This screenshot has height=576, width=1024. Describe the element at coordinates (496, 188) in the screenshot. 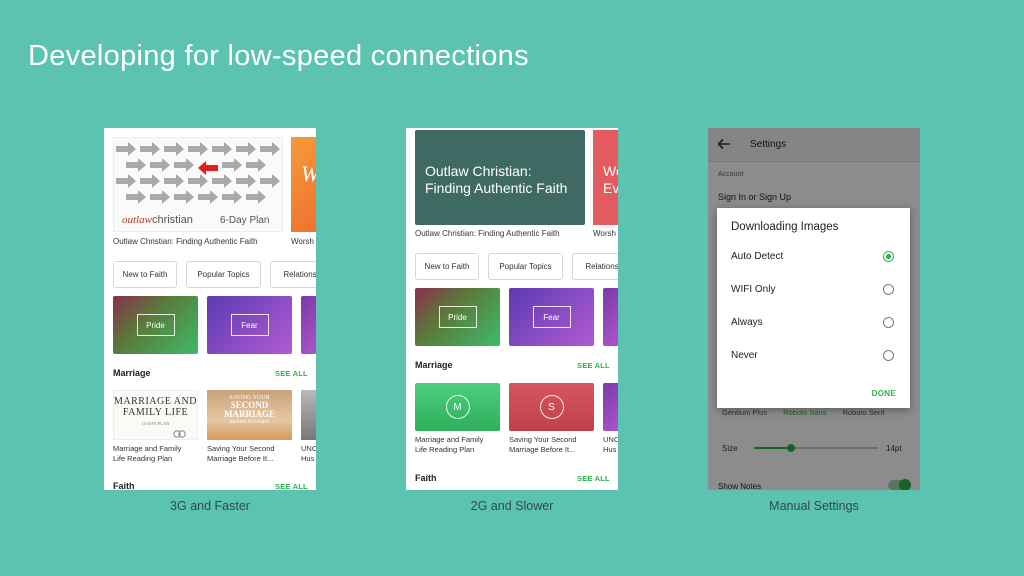

I see `banner-title-line2: Finding Authentic Faith` at that location.